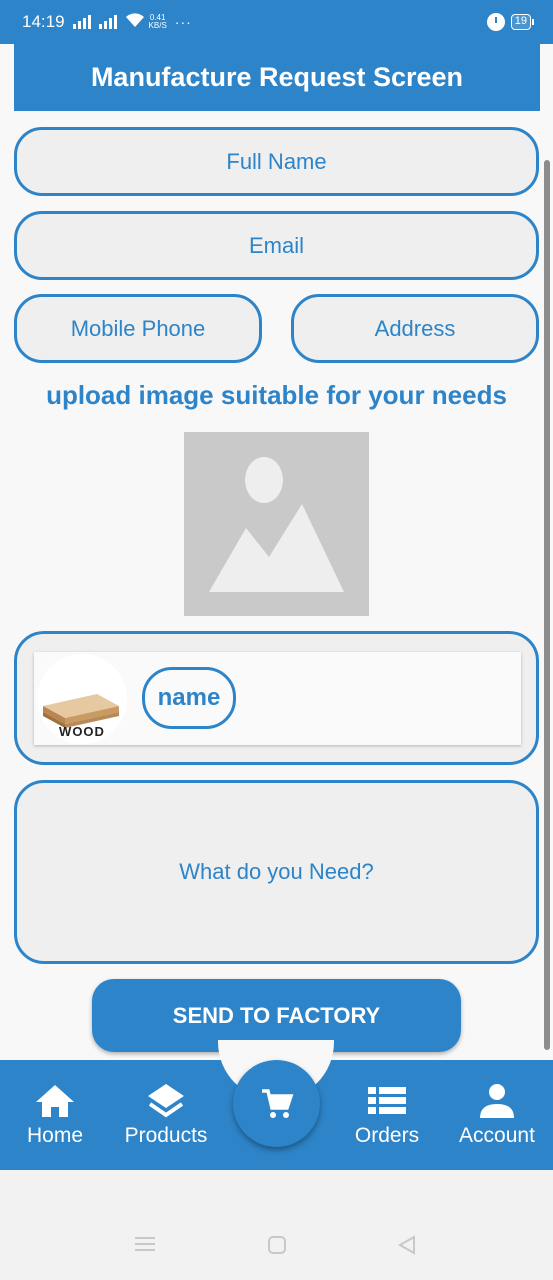 The width and height of the screenshot is (553, 1280). I want to click on email-placeholder: Email, so click(276, 245).